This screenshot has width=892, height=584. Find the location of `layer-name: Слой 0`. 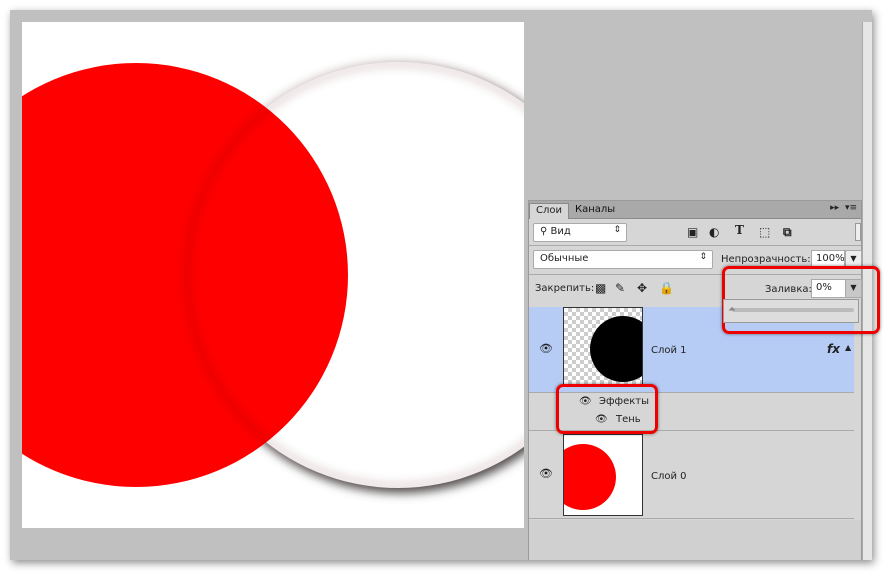

layer-name: Слой 0 is located at coordinates (669, 476).